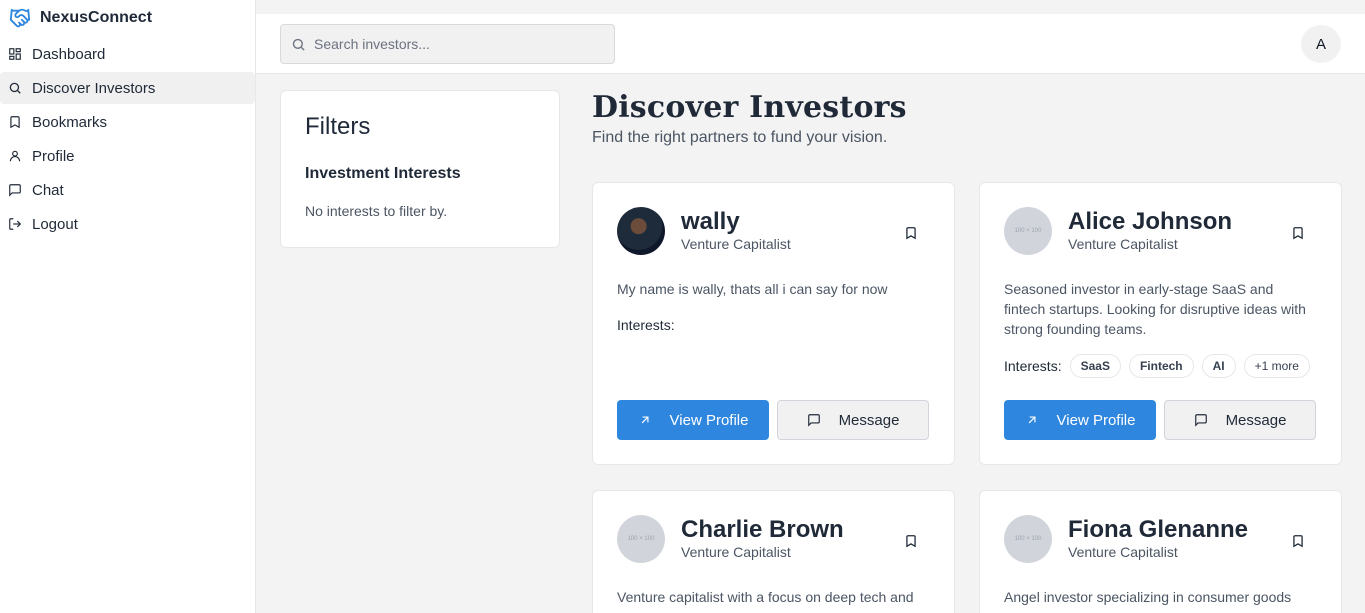  Describe the element at coordinates (749, 107) in the screenshot. I see `page-title: Discover Investors` at that location.